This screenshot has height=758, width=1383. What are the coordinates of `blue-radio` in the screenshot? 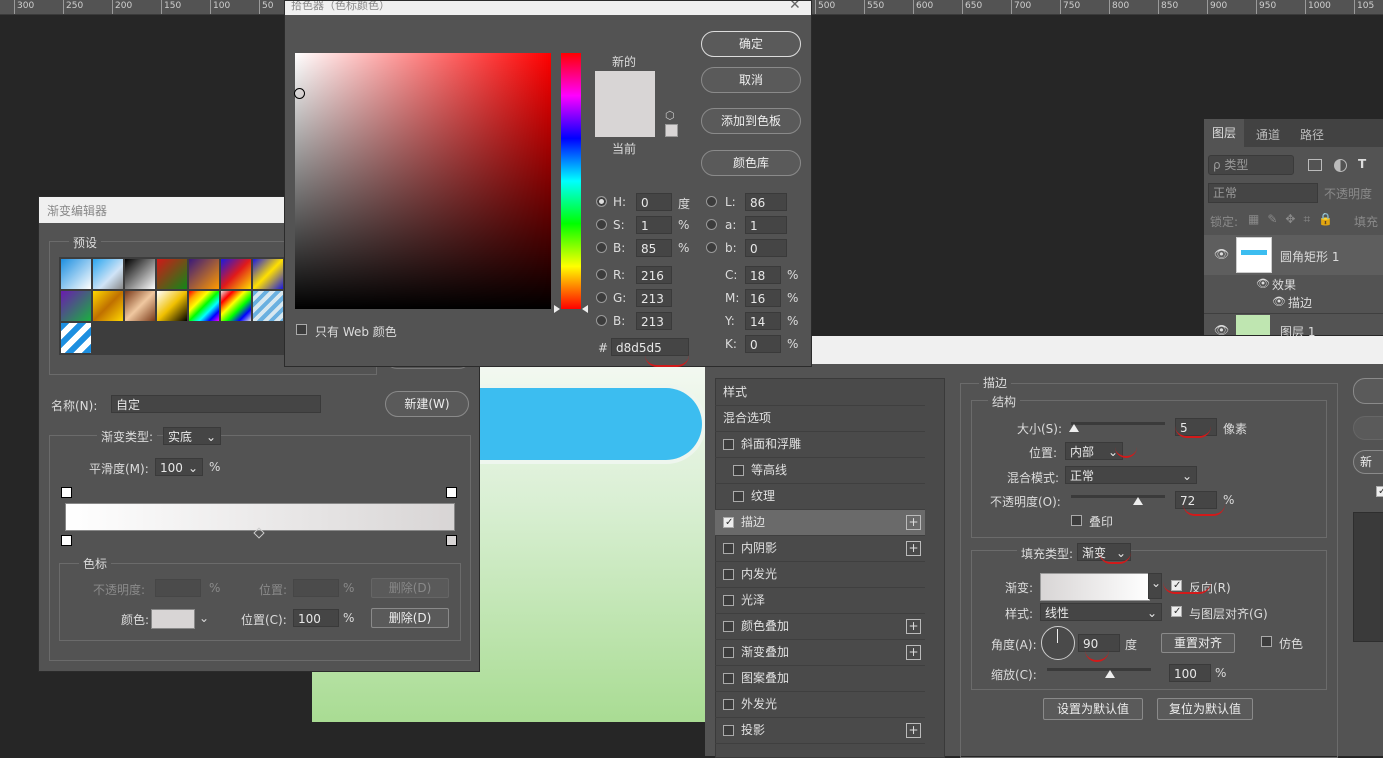 It's located at (601, 320).